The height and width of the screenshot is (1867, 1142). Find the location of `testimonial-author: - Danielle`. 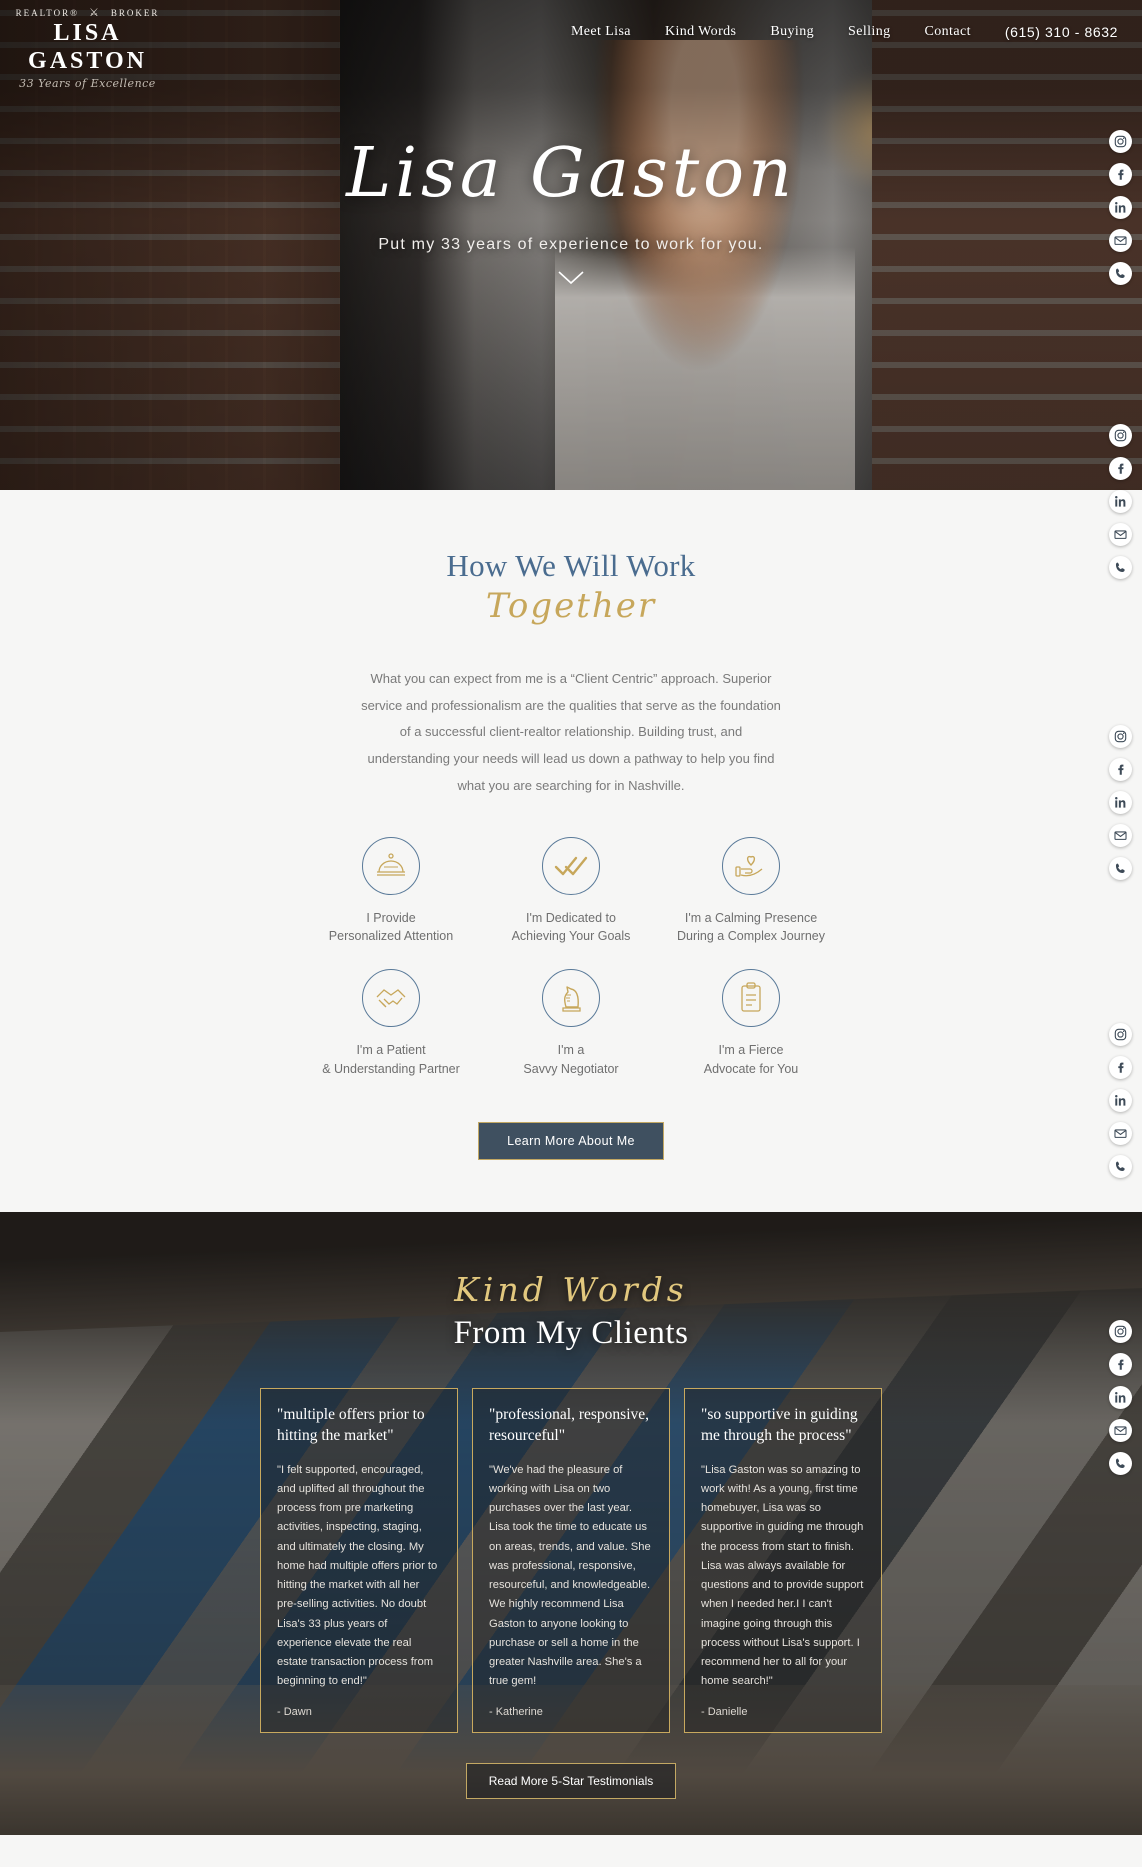

testimonial-author: - Danielle is located at coordinates (724, 1711).